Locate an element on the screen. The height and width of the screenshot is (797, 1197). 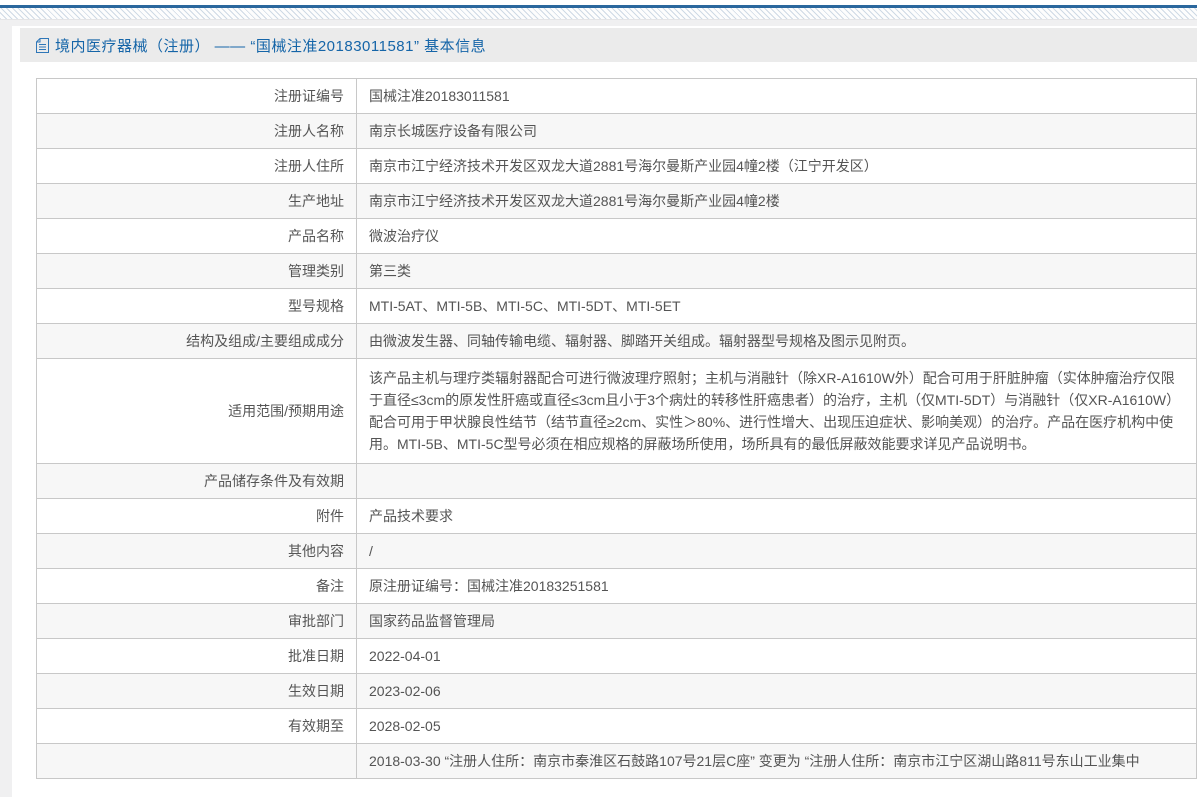
row-label: 生效日期 is located at coordinates (196, 691).